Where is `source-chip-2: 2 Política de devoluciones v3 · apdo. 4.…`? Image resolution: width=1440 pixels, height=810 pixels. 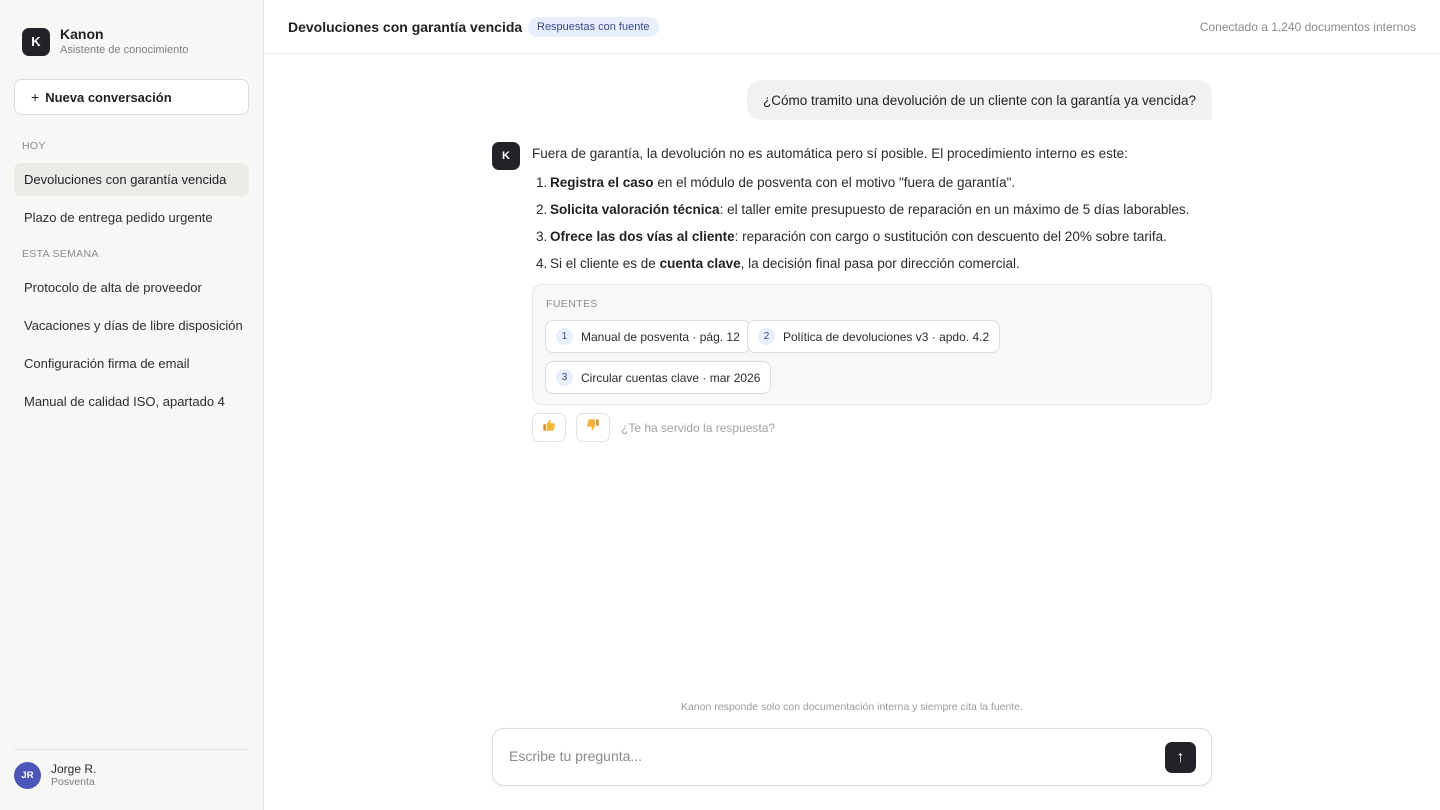 source-chip-2: 2 Política de devoluciones v3 · apdo. 4.… is located at coordinates (874, 336).